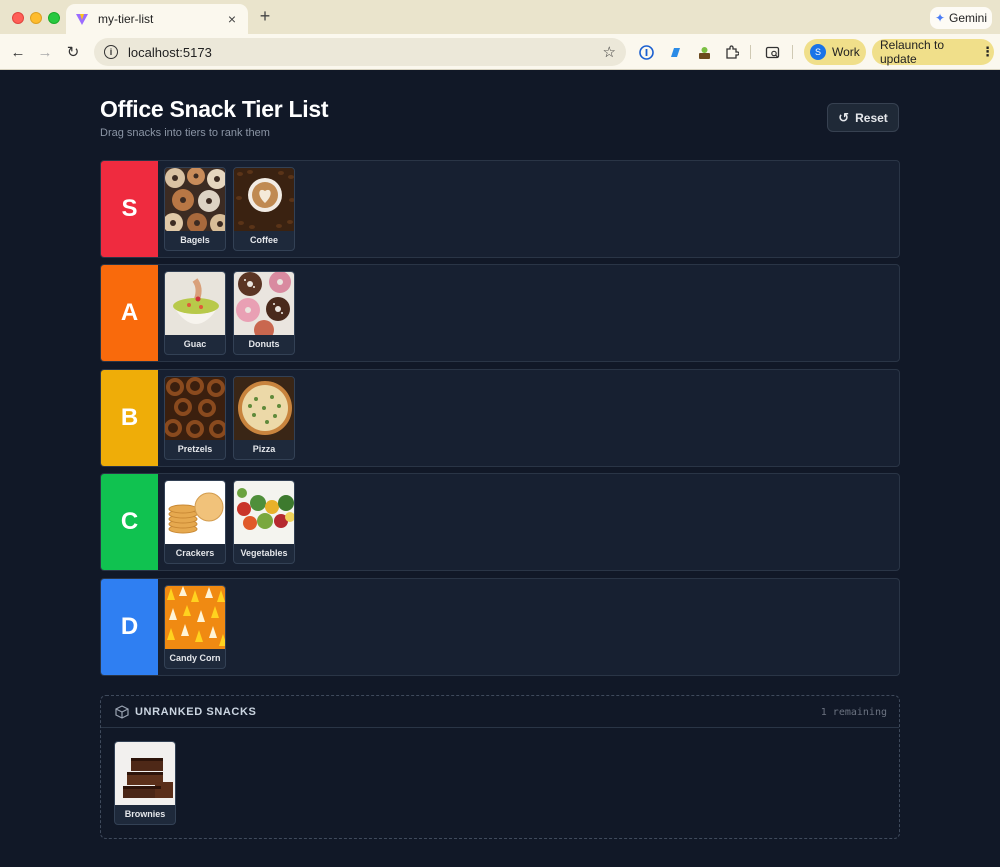  What do you see at coordinates (500, 627) in the screenshot?
I see `tier-row-d: D Candy Corn` at bounding box center [500, 627].